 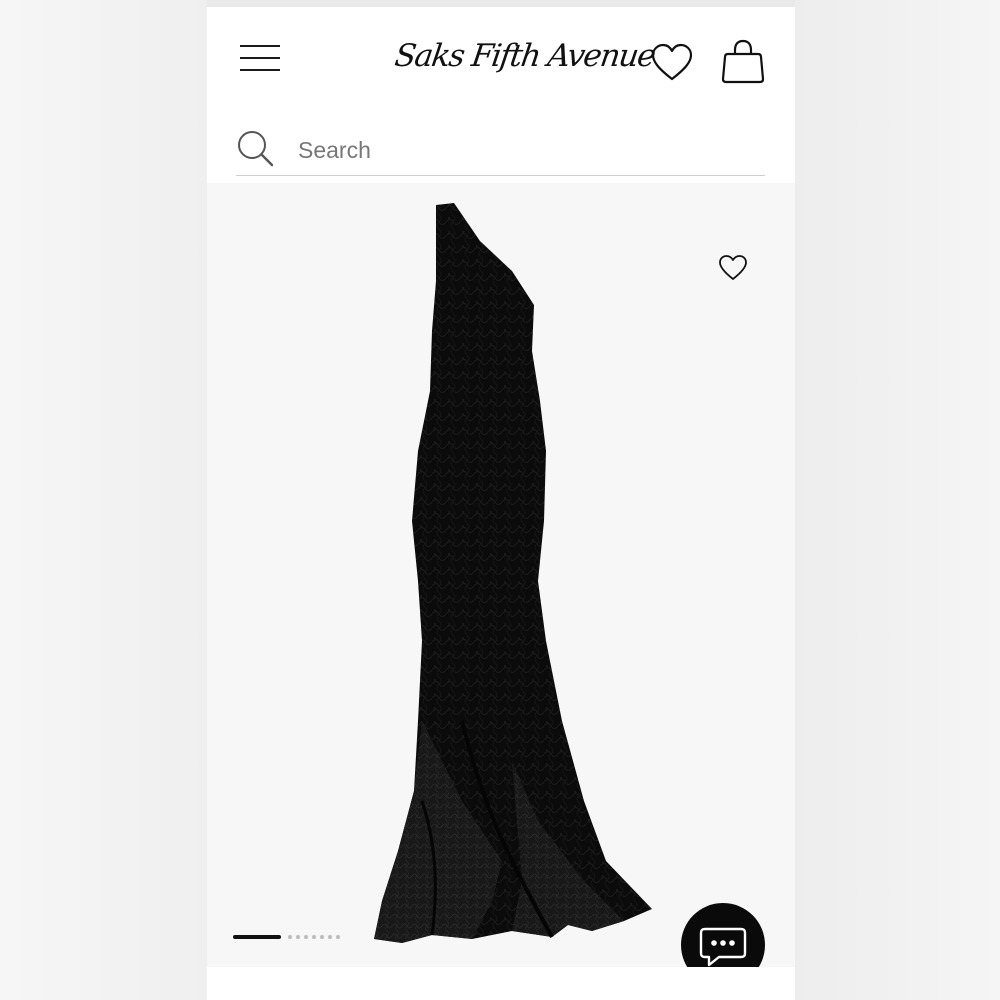 What do you see at coordinates (733, 268) in the screenshot?
I see `heart-outline-icon` at bounding box center [733, 268].